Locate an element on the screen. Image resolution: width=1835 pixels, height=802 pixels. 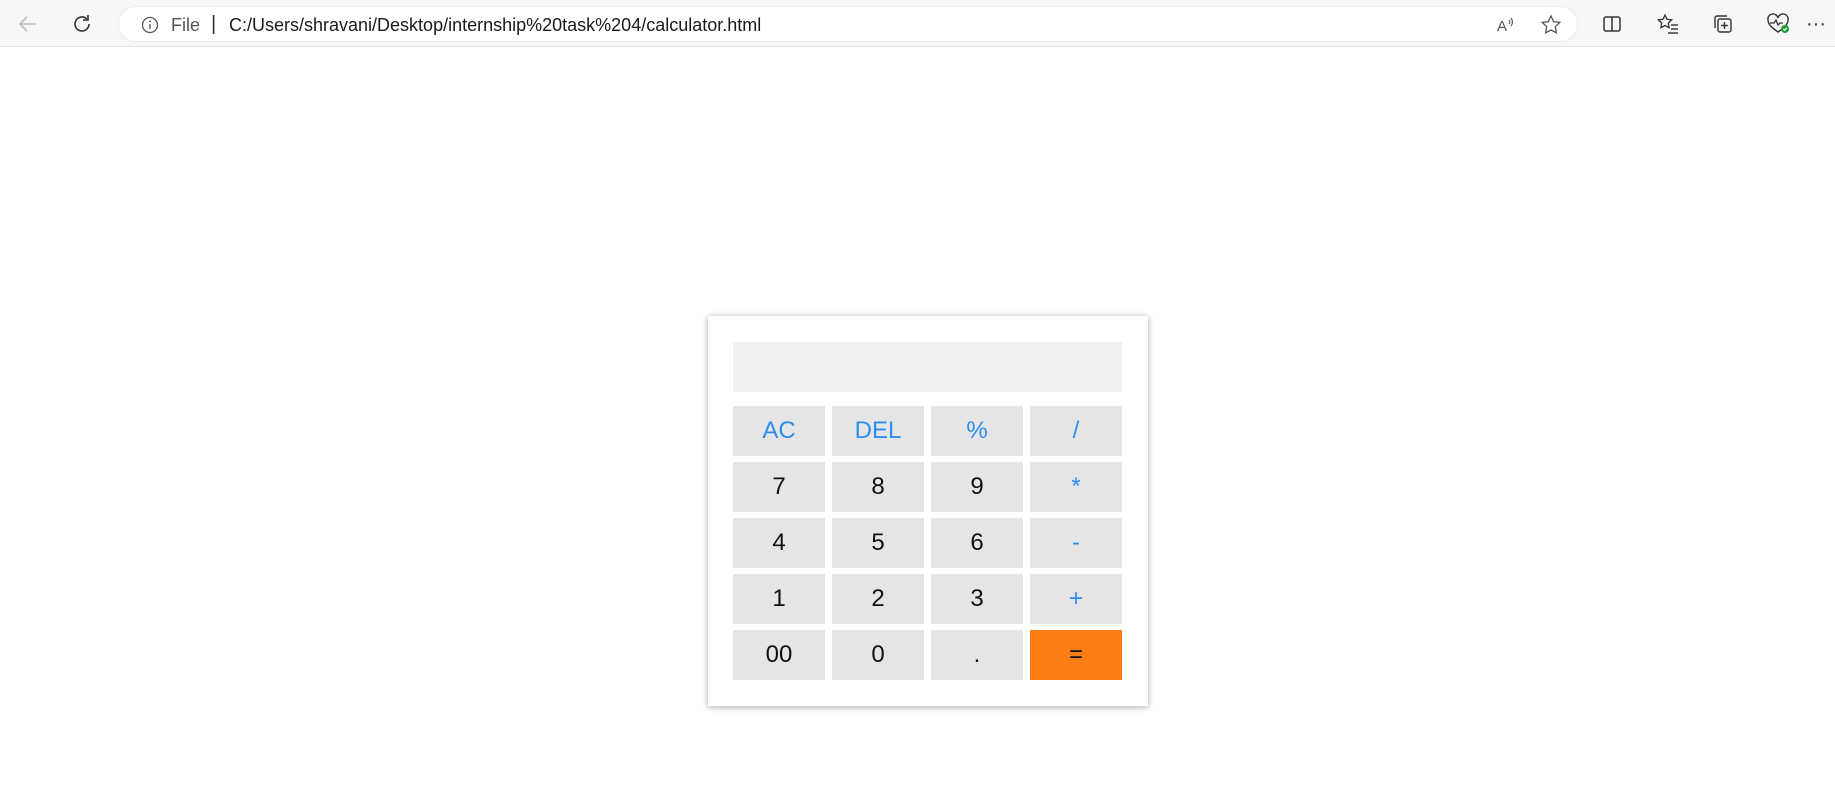
key-1-button: 1 is located at coordinates (779, 599).